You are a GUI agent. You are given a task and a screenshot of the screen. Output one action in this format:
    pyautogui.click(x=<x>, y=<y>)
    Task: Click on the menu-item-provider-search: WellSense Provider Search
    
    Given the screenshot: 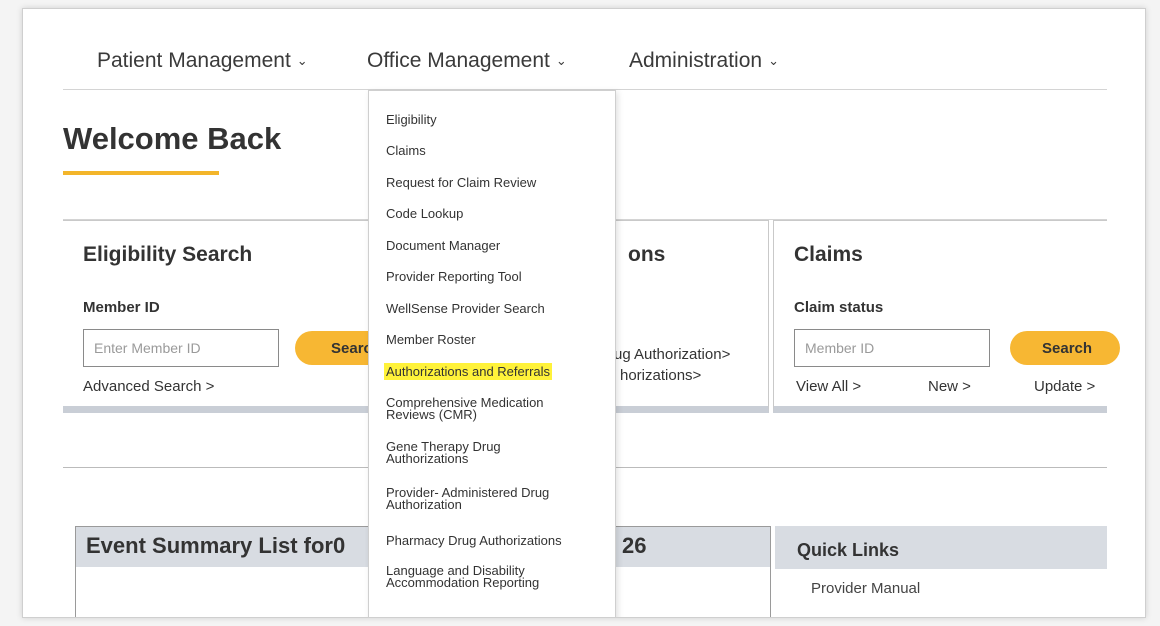 What is the action you would take?
    pyautogui.click(x=496, y=308)
    